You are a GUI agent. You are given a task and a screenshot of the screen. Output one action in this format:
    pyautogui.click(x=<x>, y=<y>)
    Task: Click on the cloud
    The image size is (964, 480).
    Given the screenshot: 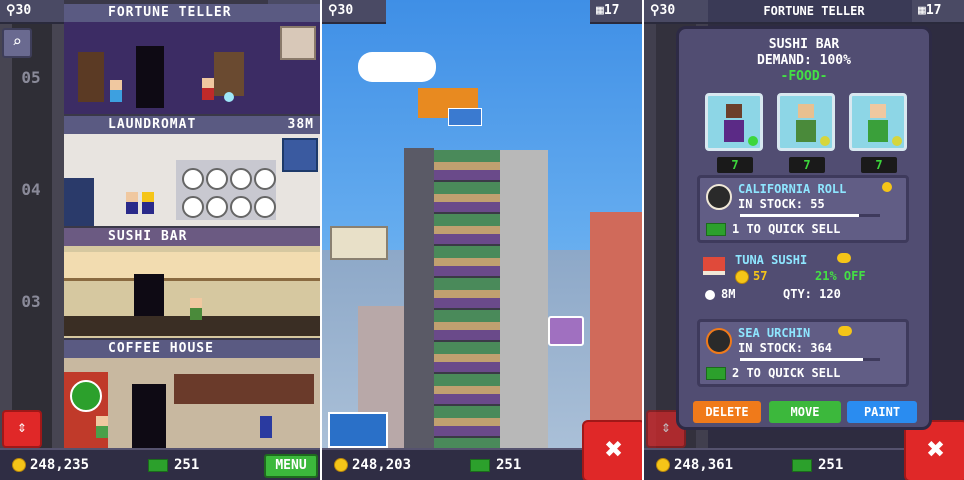 What is the action you would take?
    pyautogui.click(x=397, y=67)
    